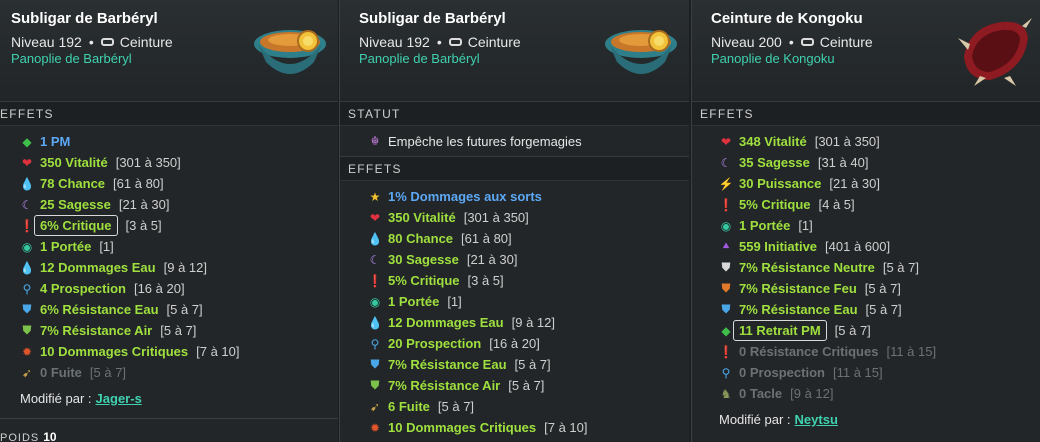 The width and height of the screenshot is (1040, 442). I want to click on effect-value: 1% Dommages aux sorts, so click(465, 196).